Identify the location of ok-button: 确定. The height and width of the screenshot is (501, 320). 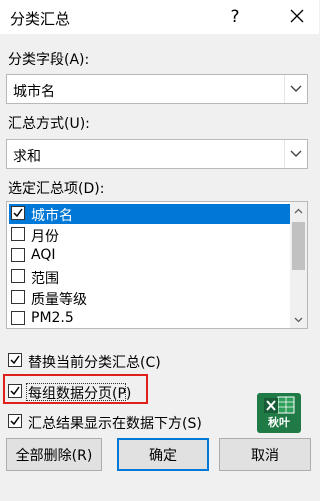
(163, 454).